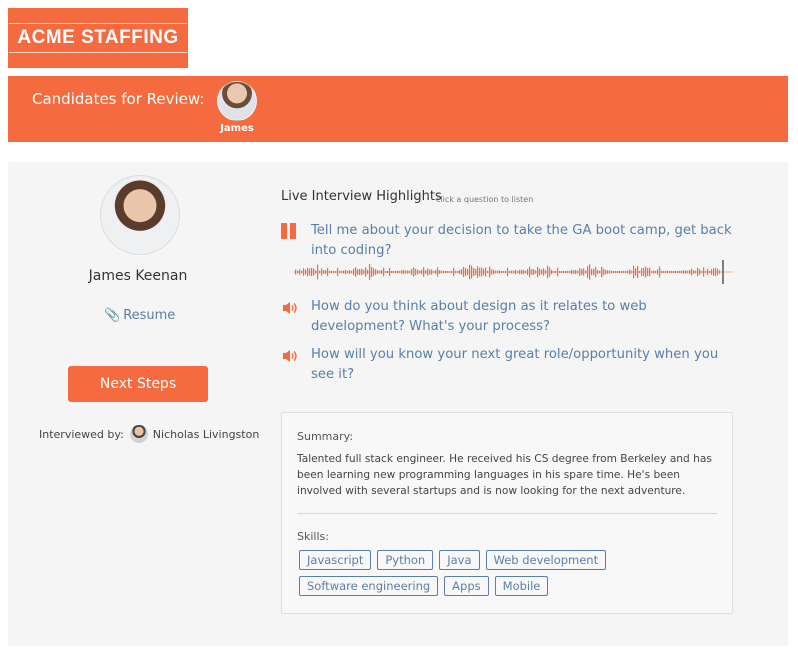  What do you see at coordinates (513, 272) in the screenshot?
I see `audio-waveform` at bounding box center [513, 272].